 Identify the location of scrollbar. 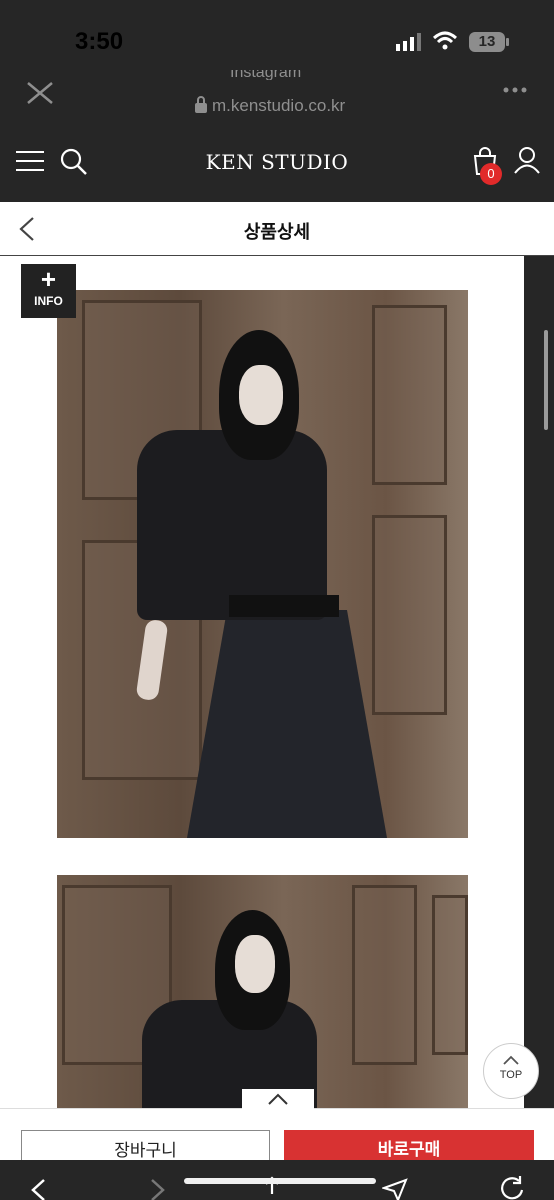
(546, 380).